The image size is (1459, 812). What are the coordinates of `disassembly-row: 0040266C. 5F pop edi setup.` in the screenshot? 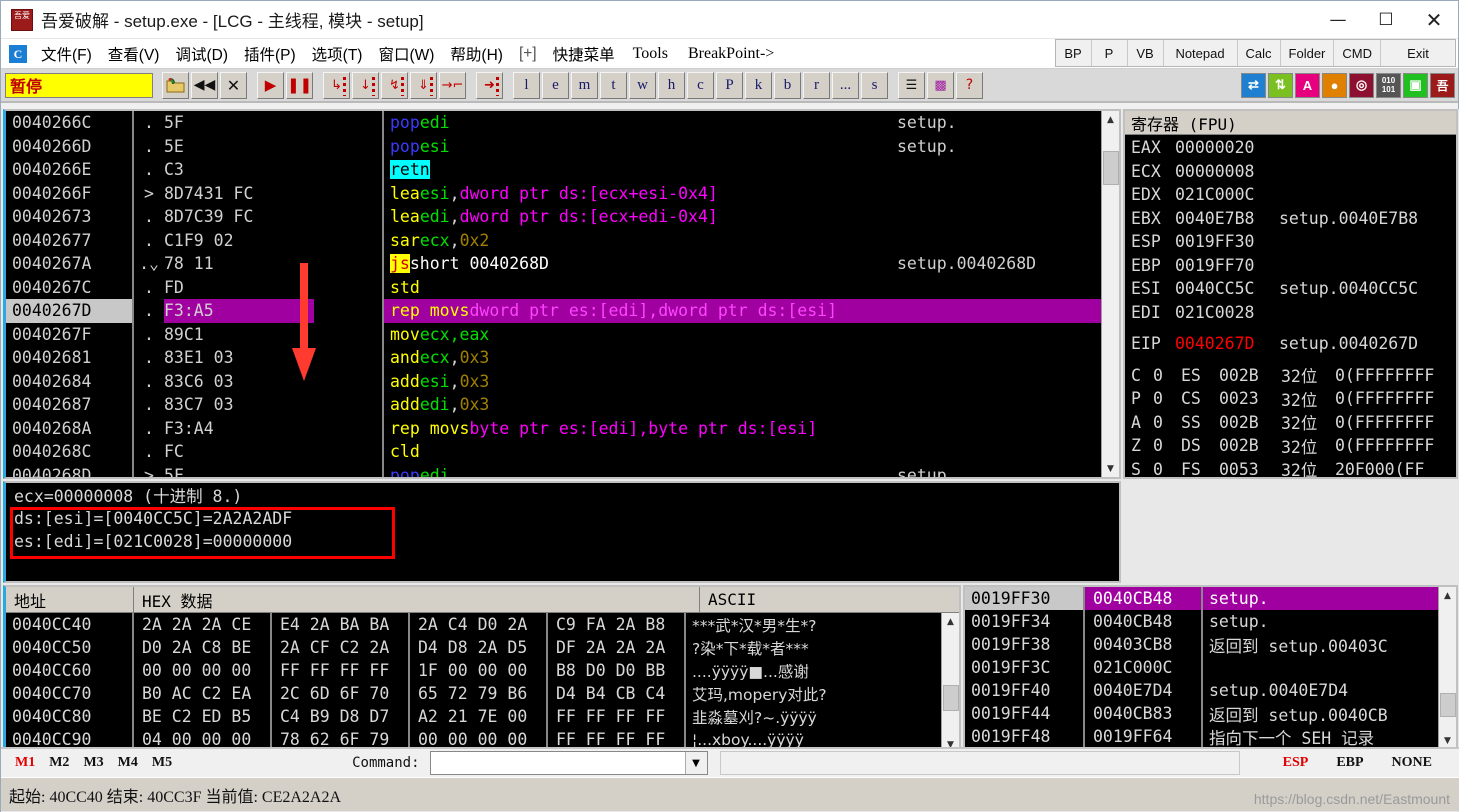 It's located at (562, 123).